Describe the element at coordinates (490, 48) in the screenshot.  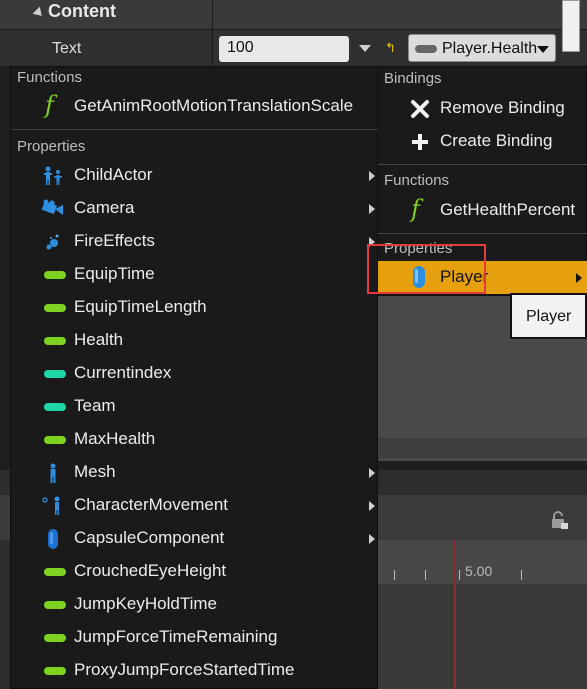
I see `binding-dropdown-value: Player.Health` at that location.